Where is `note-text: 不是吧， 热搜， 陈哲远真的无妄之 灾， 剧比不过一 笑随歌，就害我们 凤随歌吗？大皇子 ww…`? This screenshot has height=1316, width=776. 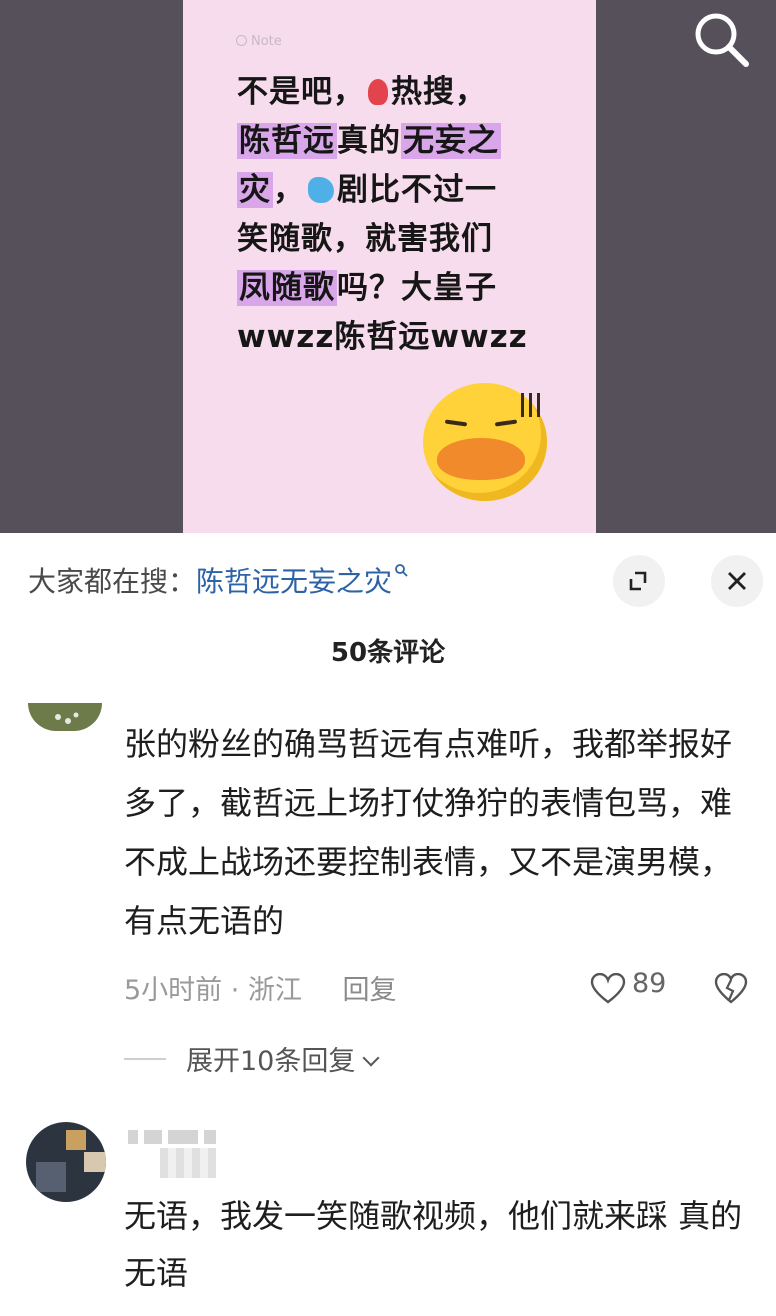
note-text: 不是吧， 热搜， 陈哲远真的无妄之 灾， 剧比不过一 笑随歌，就害我们 凤随歌吗？大皇子 ww… is located at coordinates (397, 215).